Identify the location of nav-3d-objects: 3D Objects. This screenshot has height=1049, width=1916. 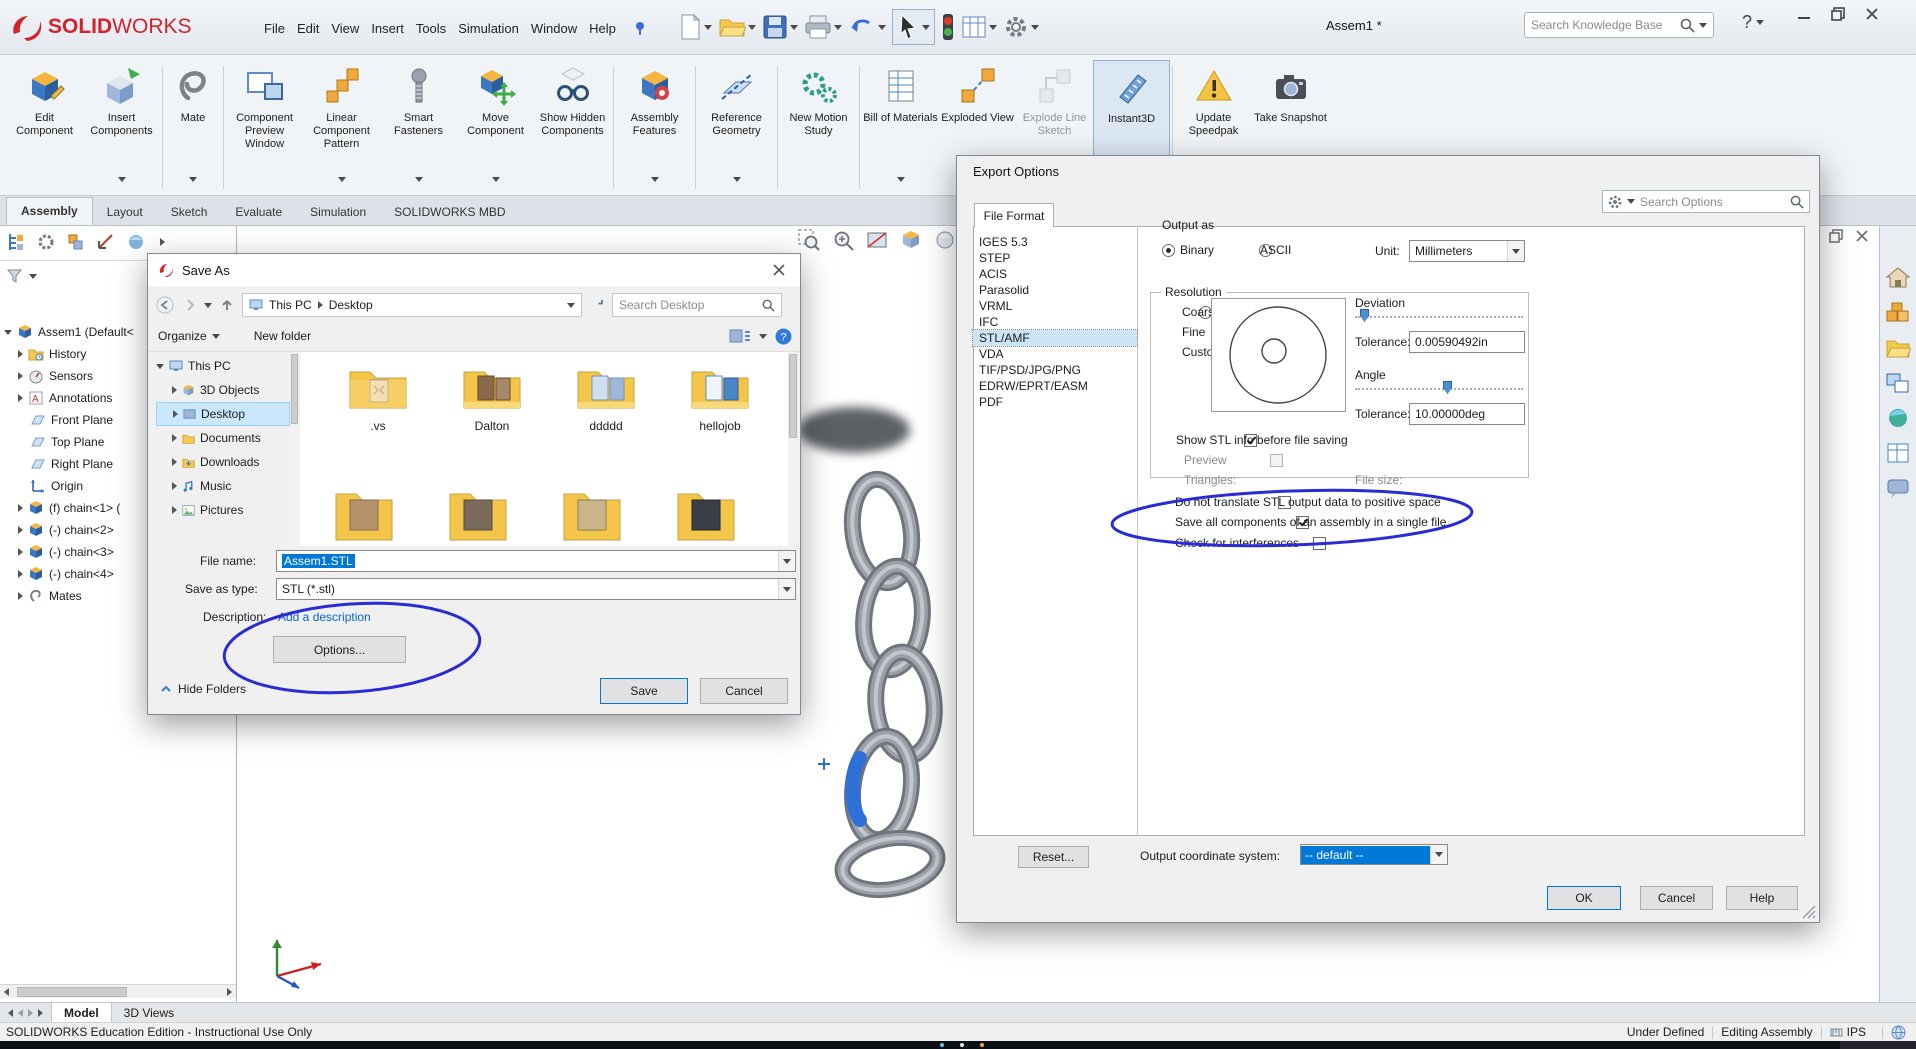
(223, 390).